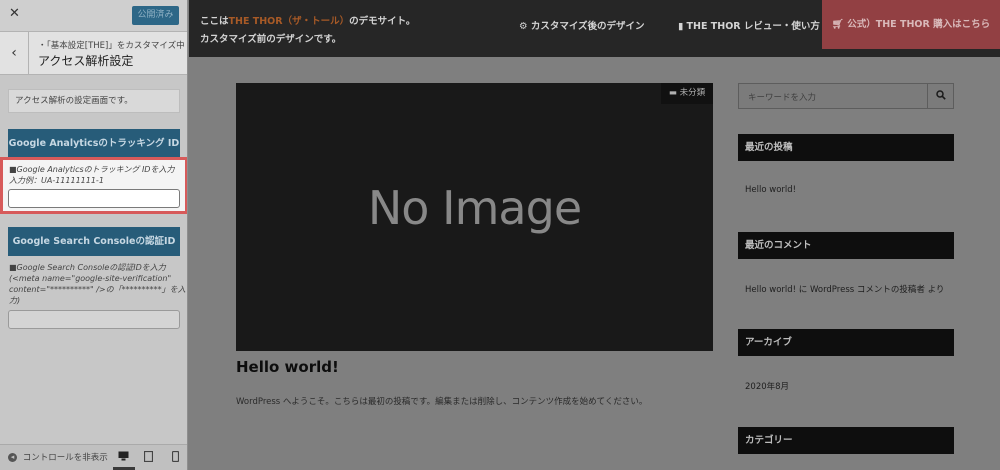  I want to click on search-input: キーワードを入力, so click(782, 97).